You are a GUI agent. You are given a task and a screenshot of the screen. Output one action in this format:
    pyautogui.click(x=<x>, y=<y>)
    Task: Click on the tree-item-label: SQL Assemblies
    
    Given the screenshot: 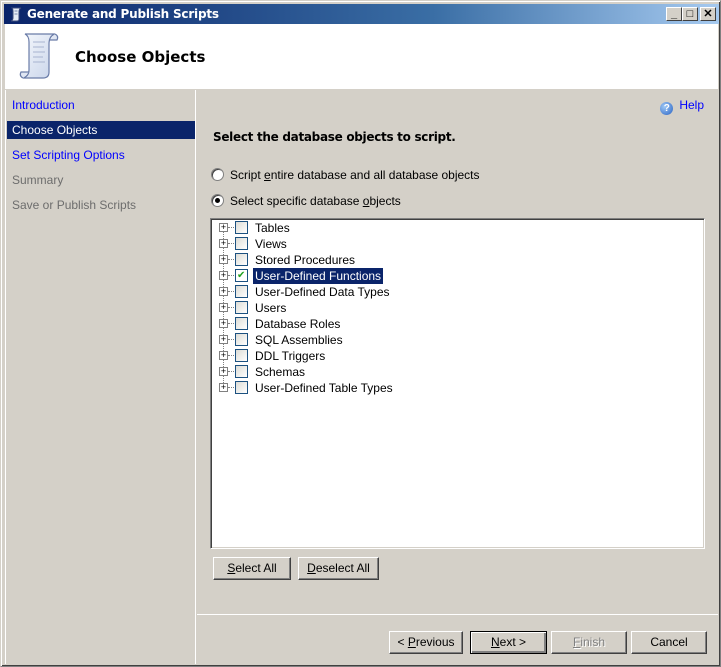 What is the action you would take?
    pyautogui.click(x=299, y=340)
    